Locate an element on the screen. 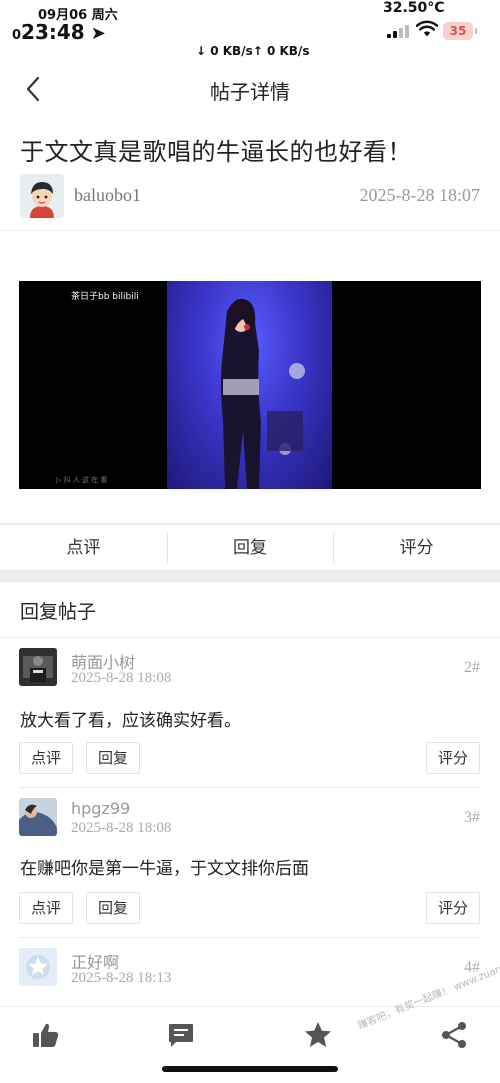 This screenshot has height=1083, width=500. page-title: 帖子详情 is located at coordinates (250, 92).